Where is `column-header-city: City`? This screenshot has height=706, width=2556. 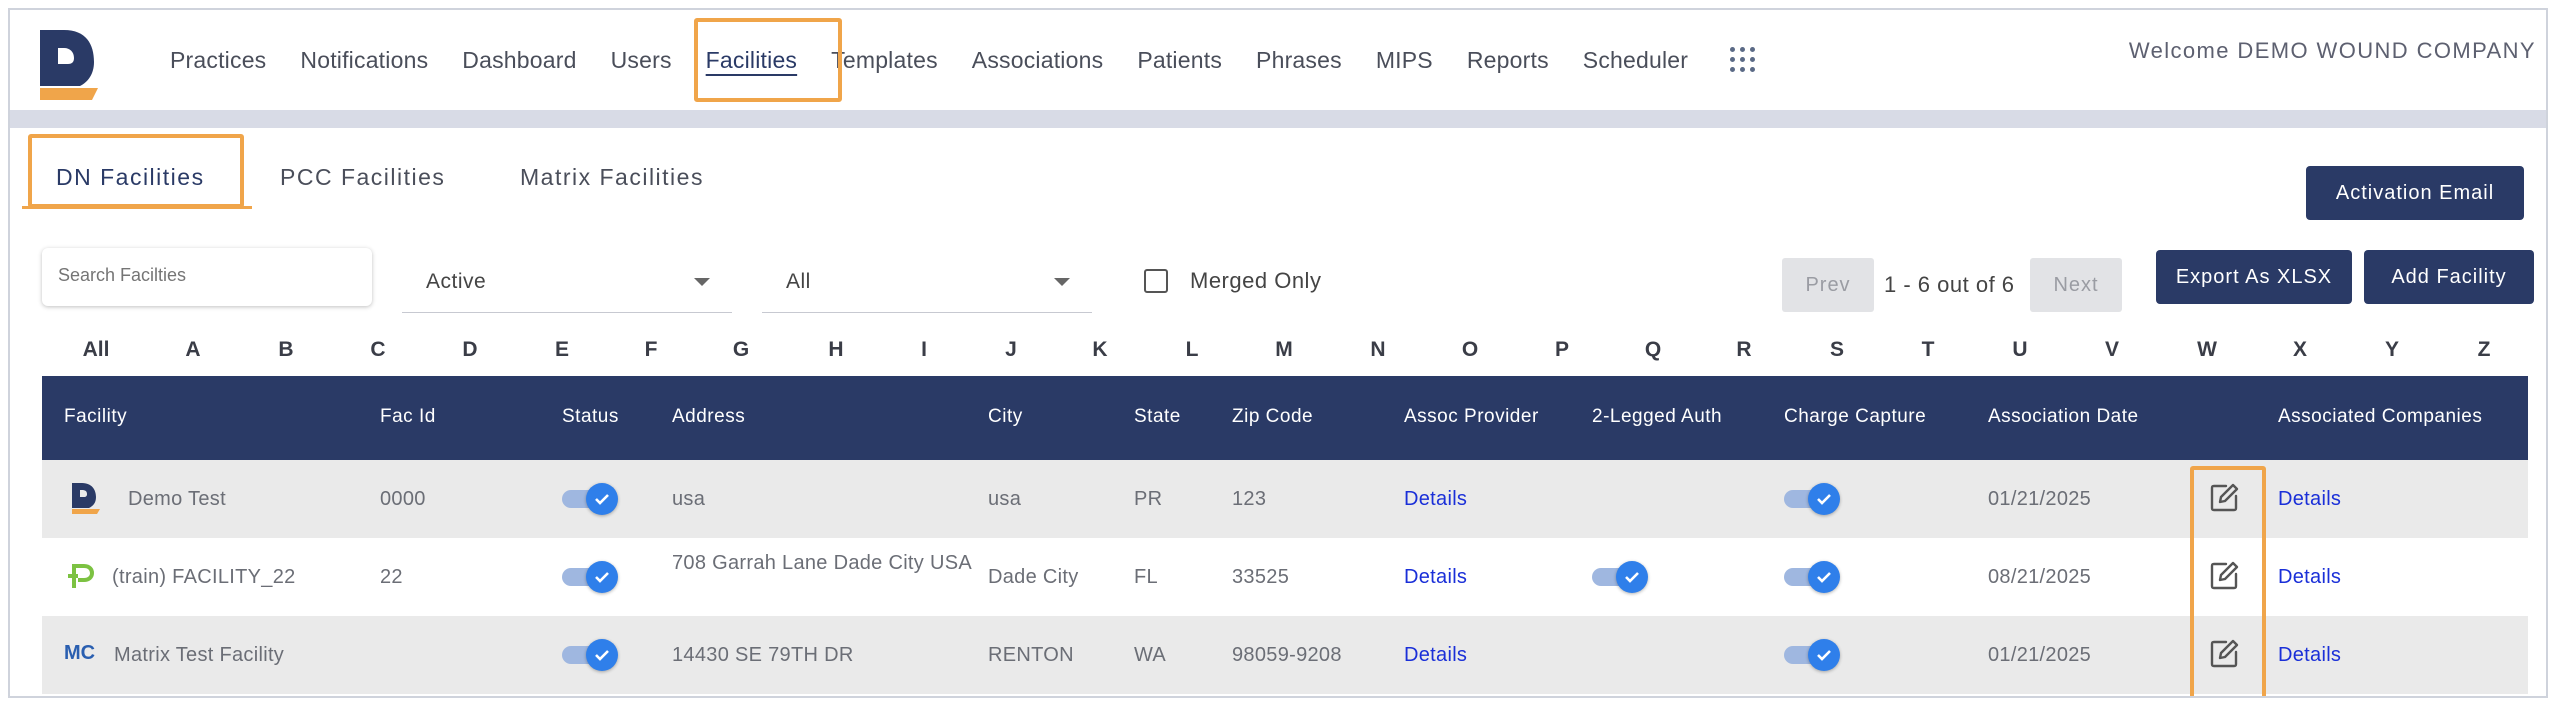 column-header-city: City is located at coordinates (1005, 417).